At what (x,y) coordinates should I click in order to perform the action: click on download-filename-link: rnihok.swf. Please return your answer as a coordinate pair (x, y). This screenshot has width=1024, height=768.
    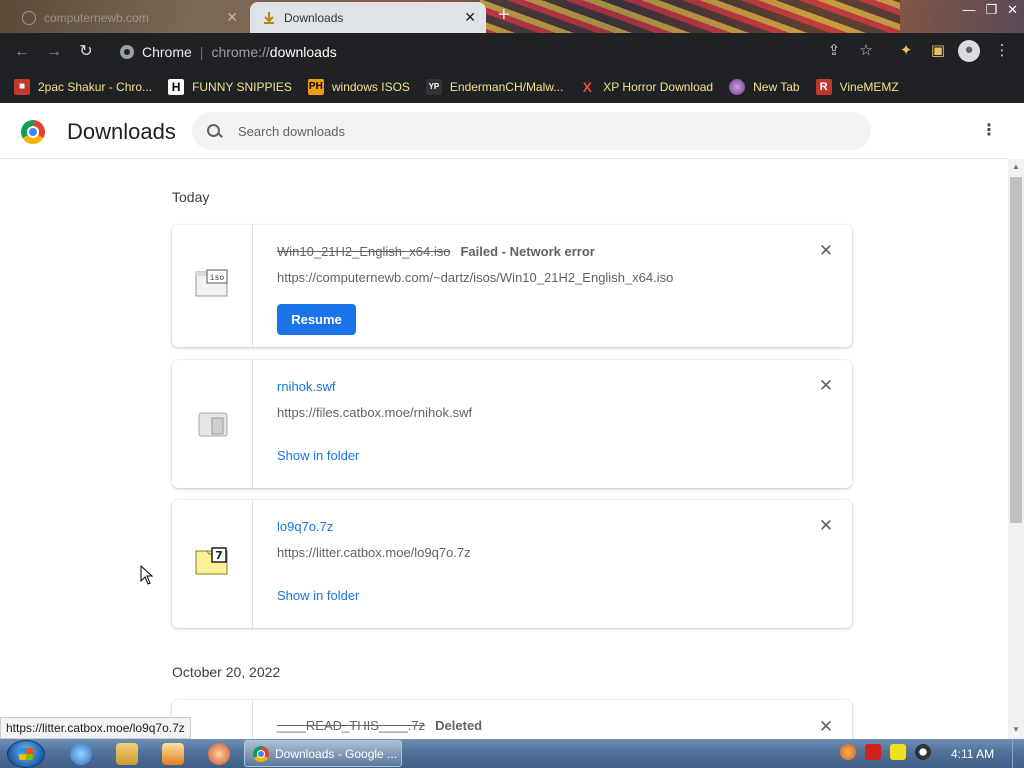
    Looking at the image, I should click on (306, 386).